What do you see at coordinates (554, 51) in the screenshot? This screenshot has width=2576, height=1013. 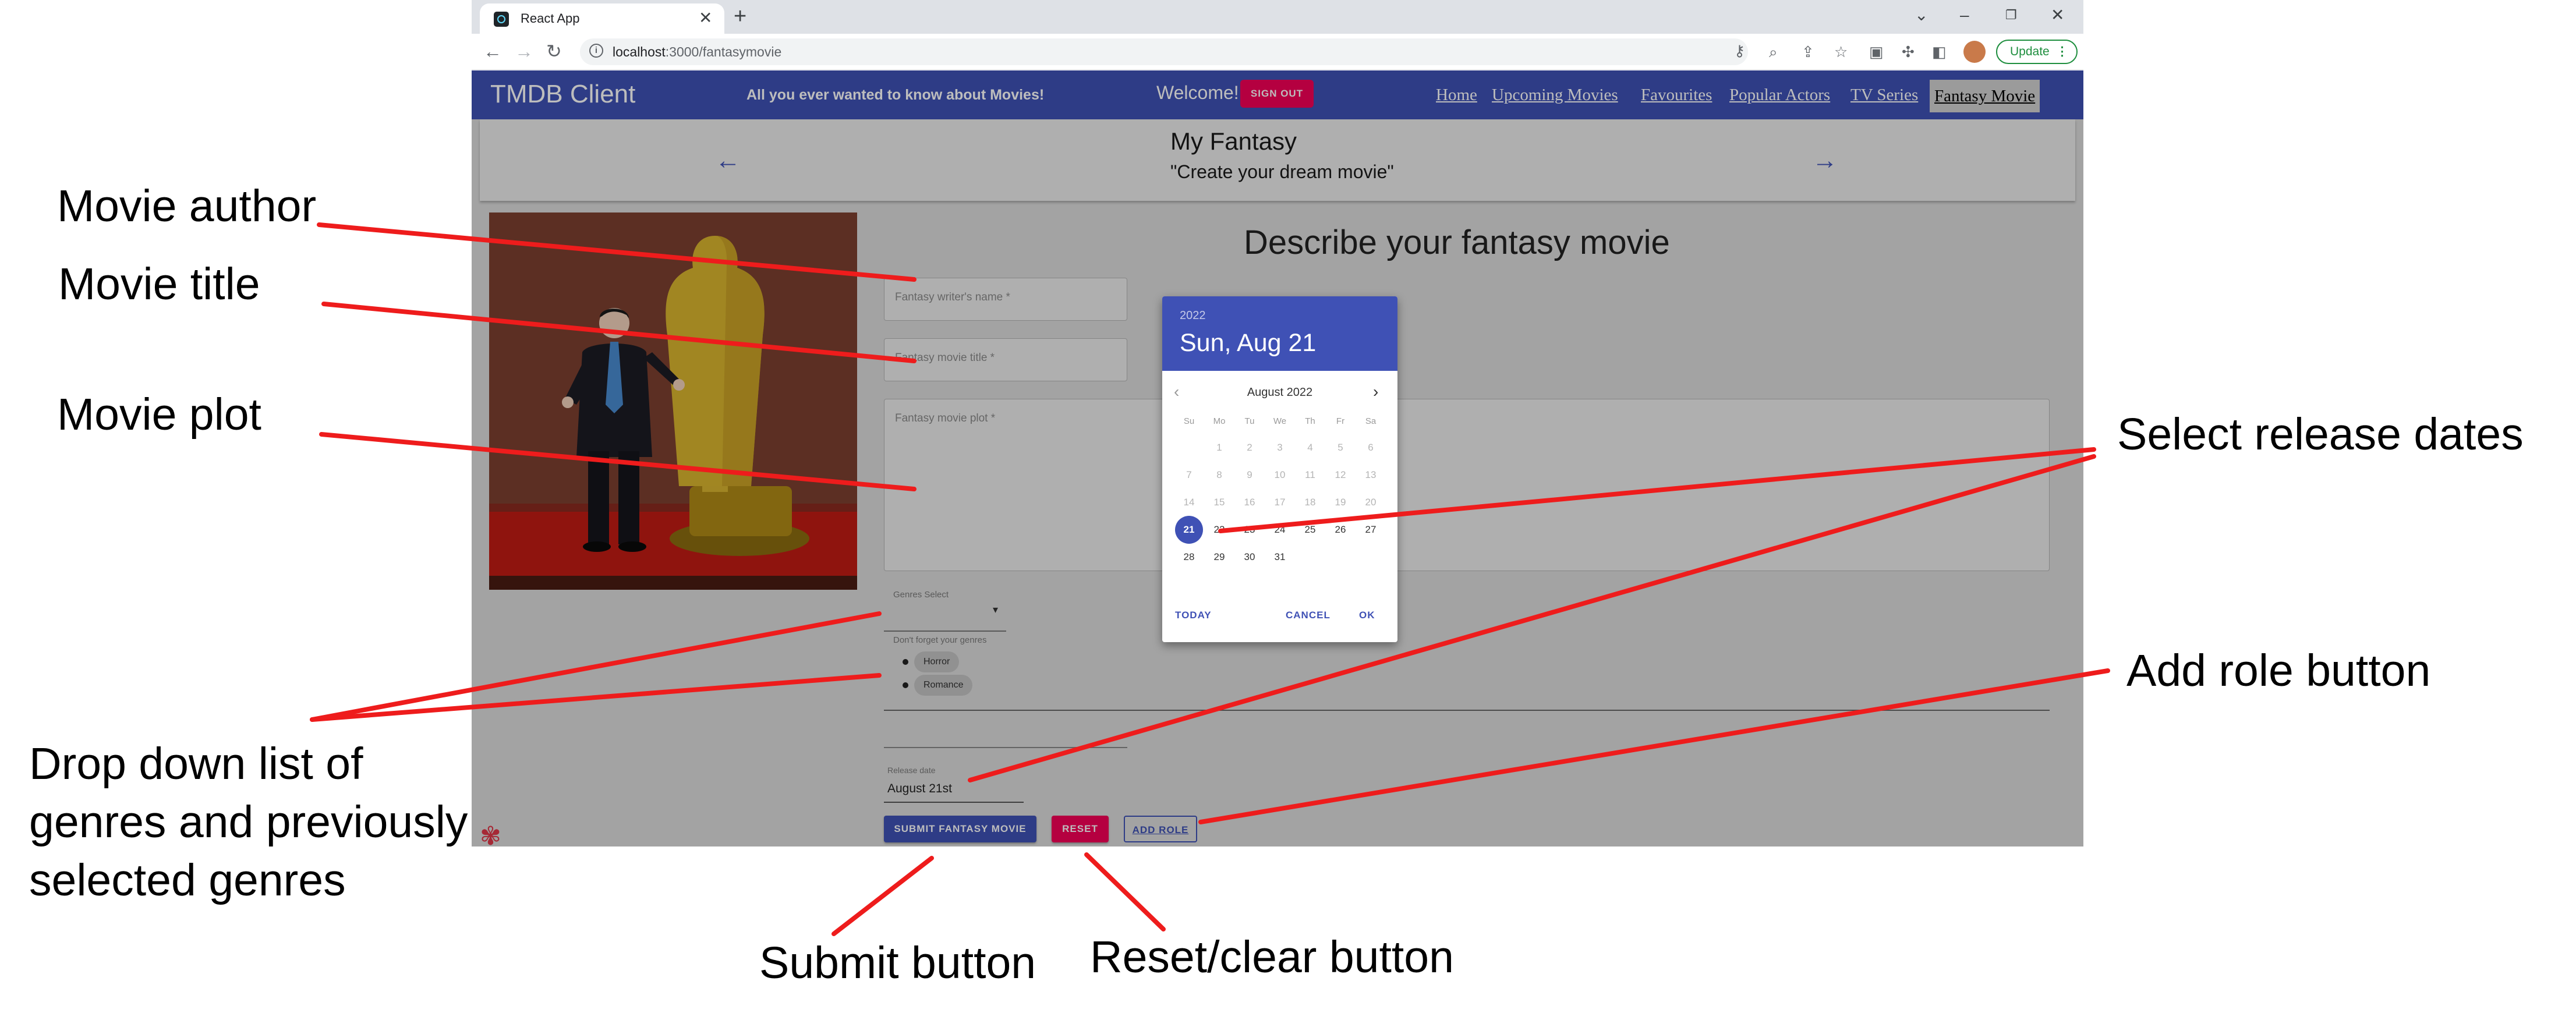 I see `reload-icon: ↻` at bounding box center [554, 51].